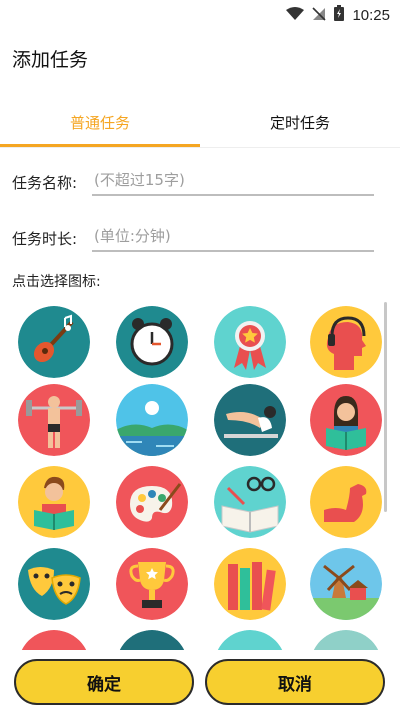 The width and height of the screenshot is (400, 710). Describe the element at coordinates (104, 682) in the screenshot. I see `confirm-button: 确定` at that location.